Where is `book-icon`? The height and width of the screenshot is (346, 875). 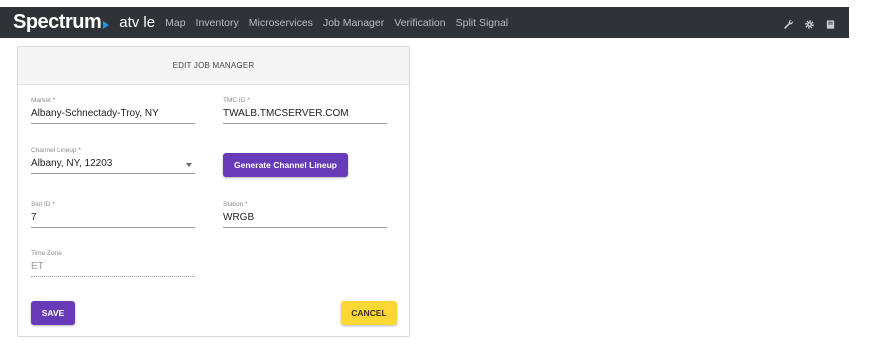 book-icon is located at coordinates (830, 23).